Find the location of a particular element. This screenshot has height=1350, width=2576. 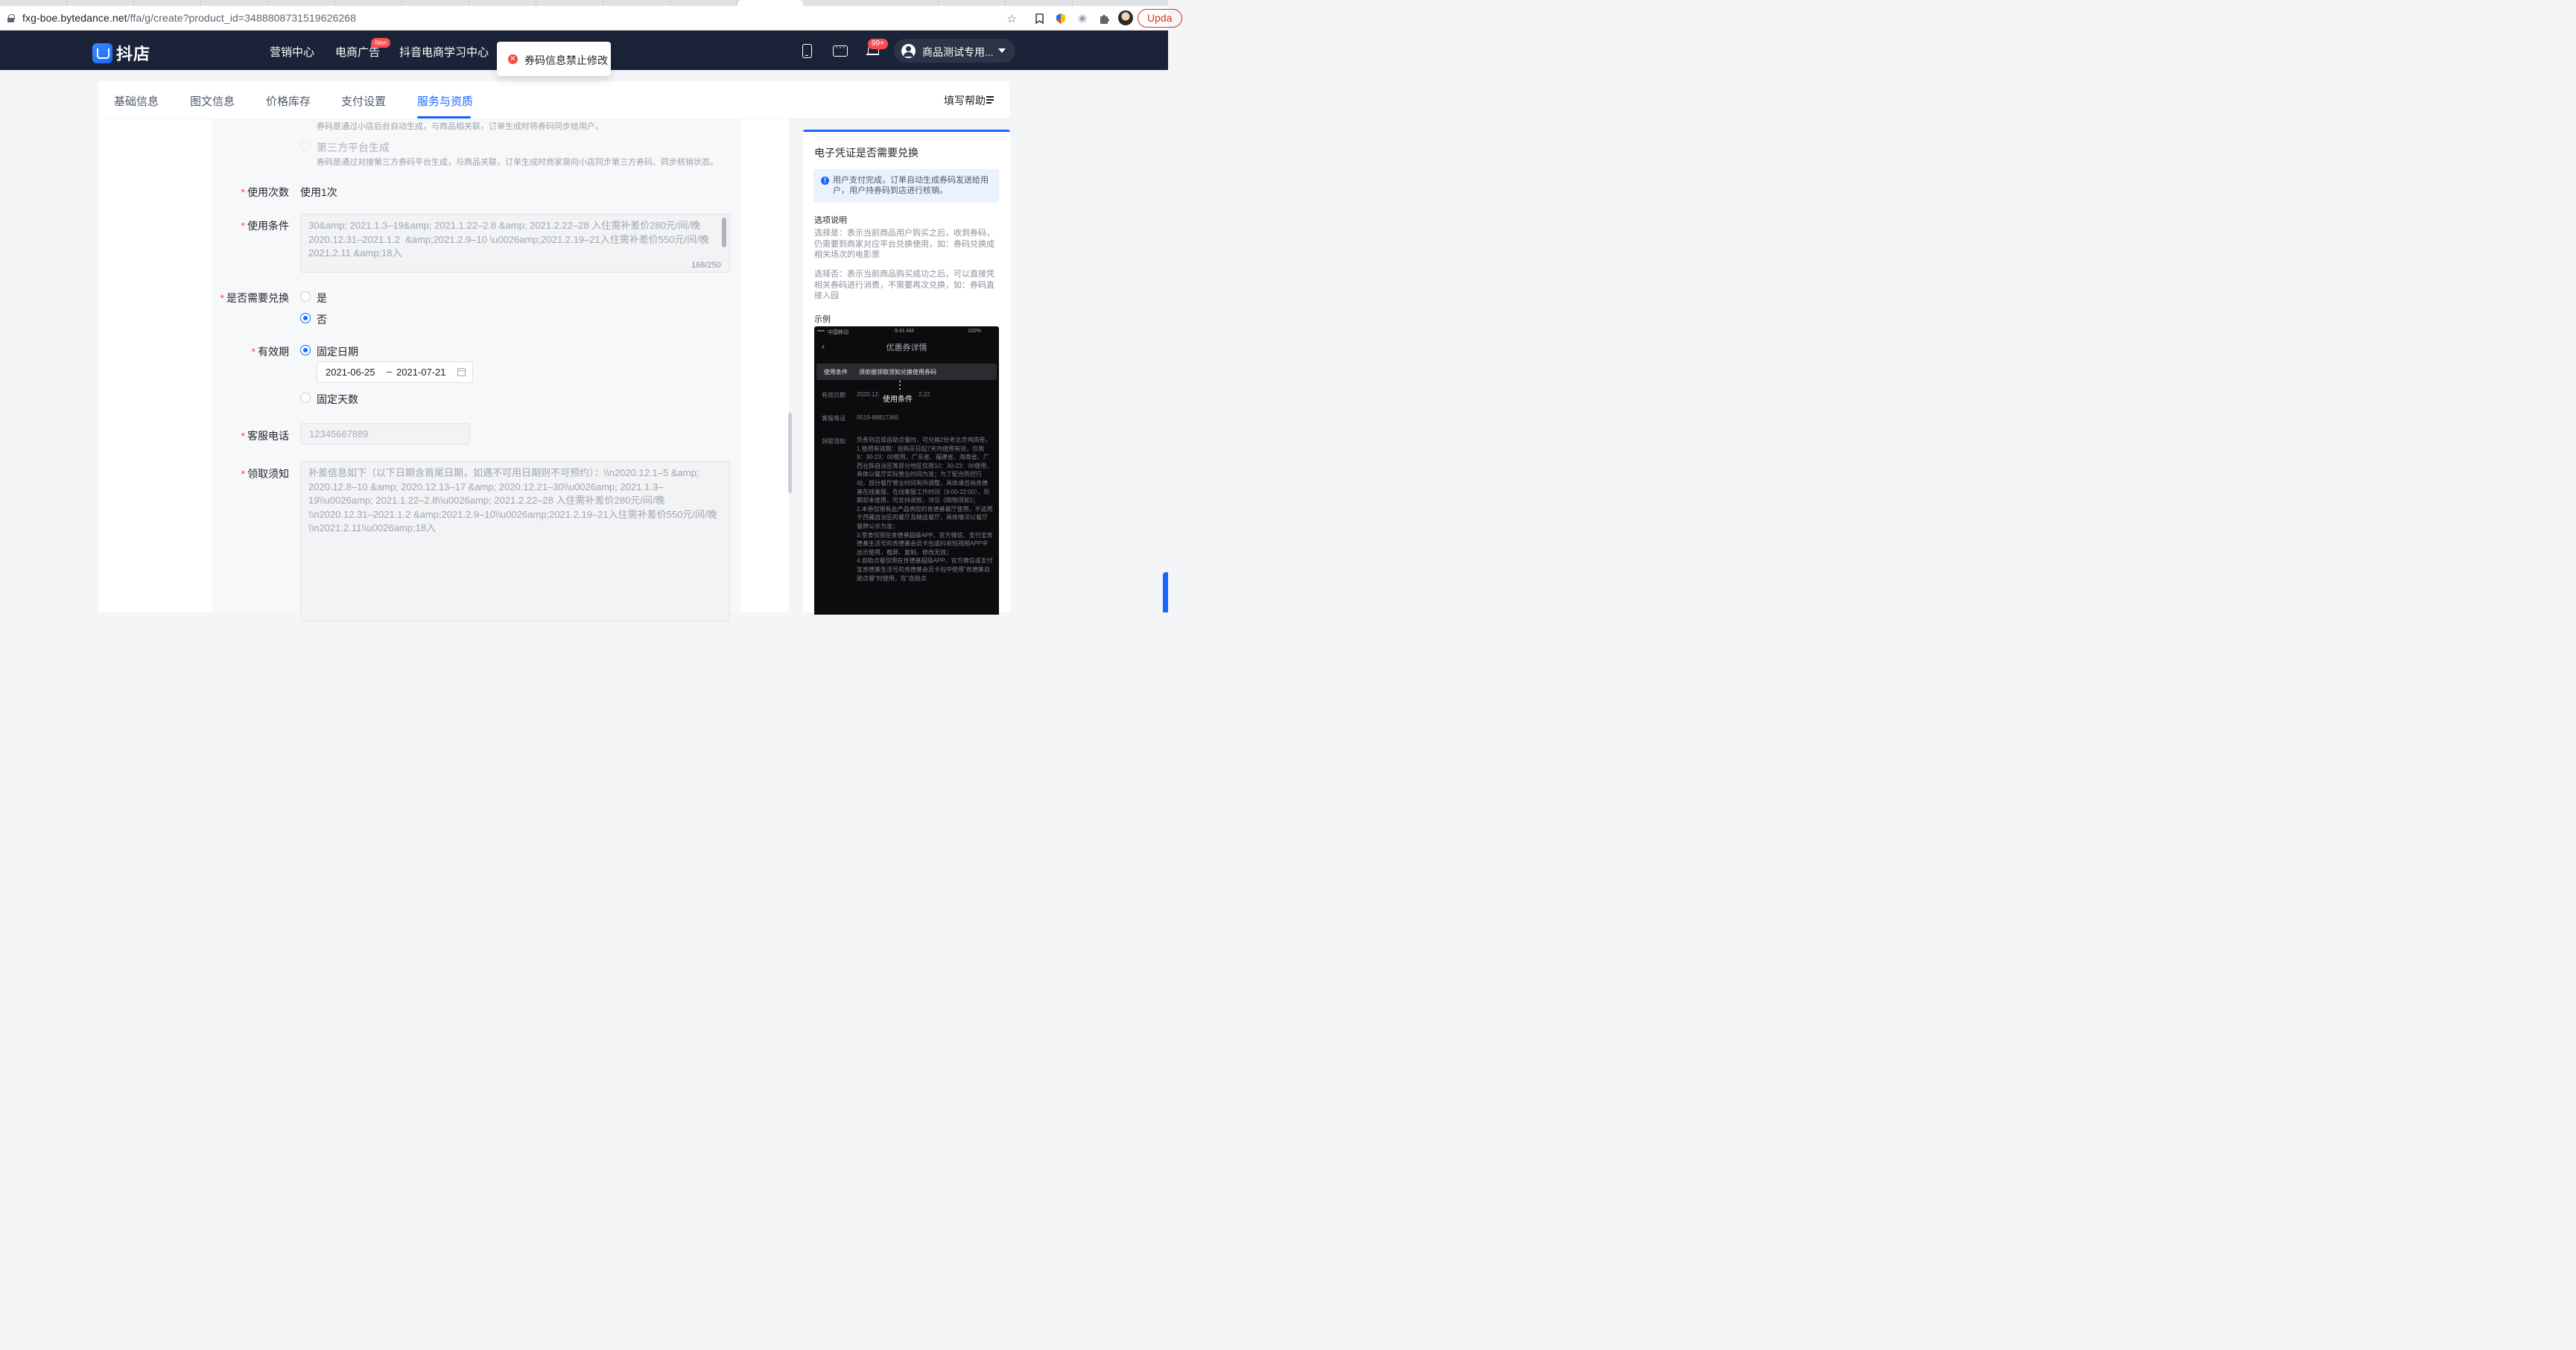

star-icon: ☆ is located at coordinates (1012, 18).